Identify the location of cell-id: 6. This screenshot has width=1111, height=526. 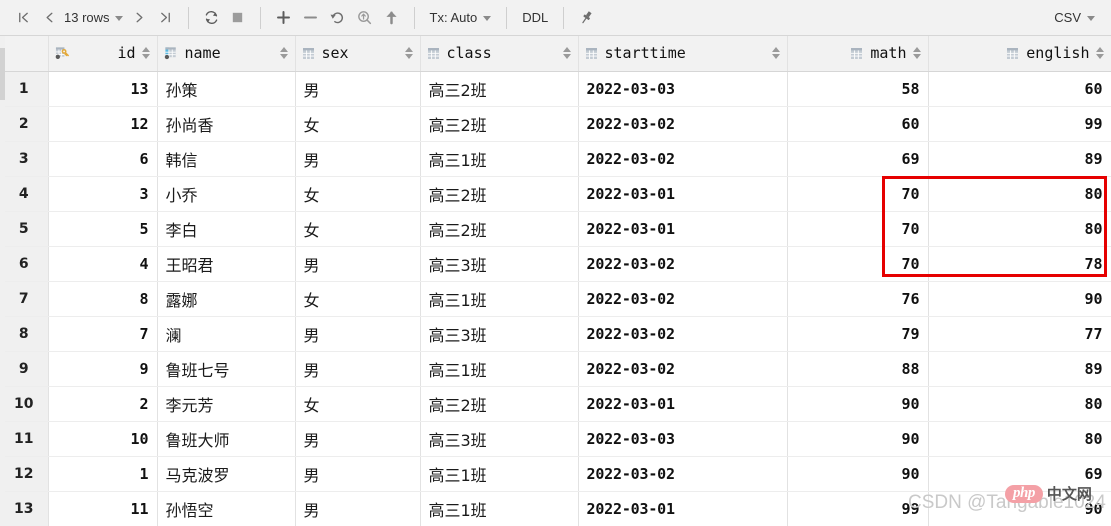
(103, 159).